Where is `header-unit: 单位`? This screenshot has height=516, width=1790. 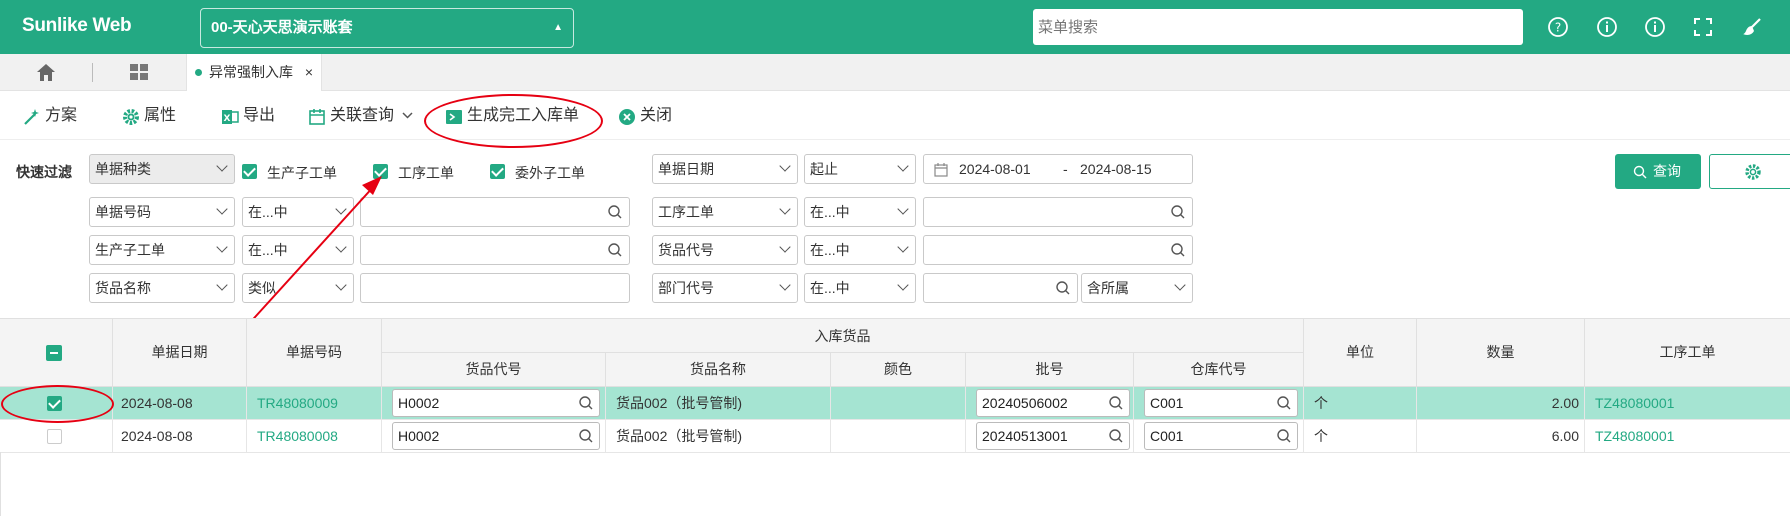 header-unit: 单位 is located at coordinates (1360, 353).